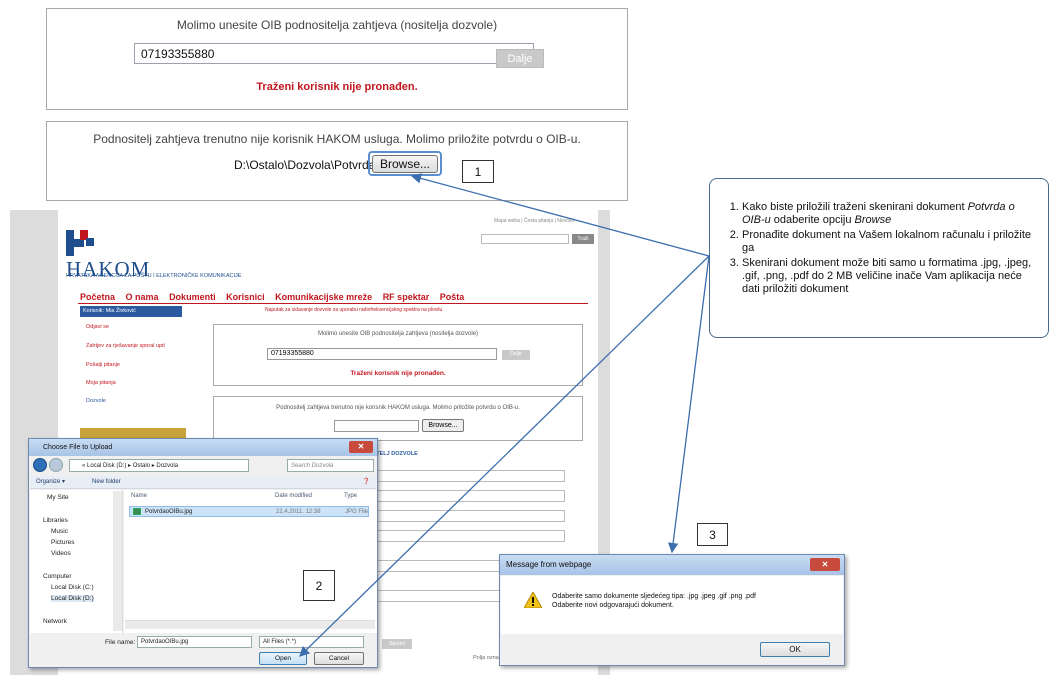  I want to click on mini-file-input, so click(376, 426).